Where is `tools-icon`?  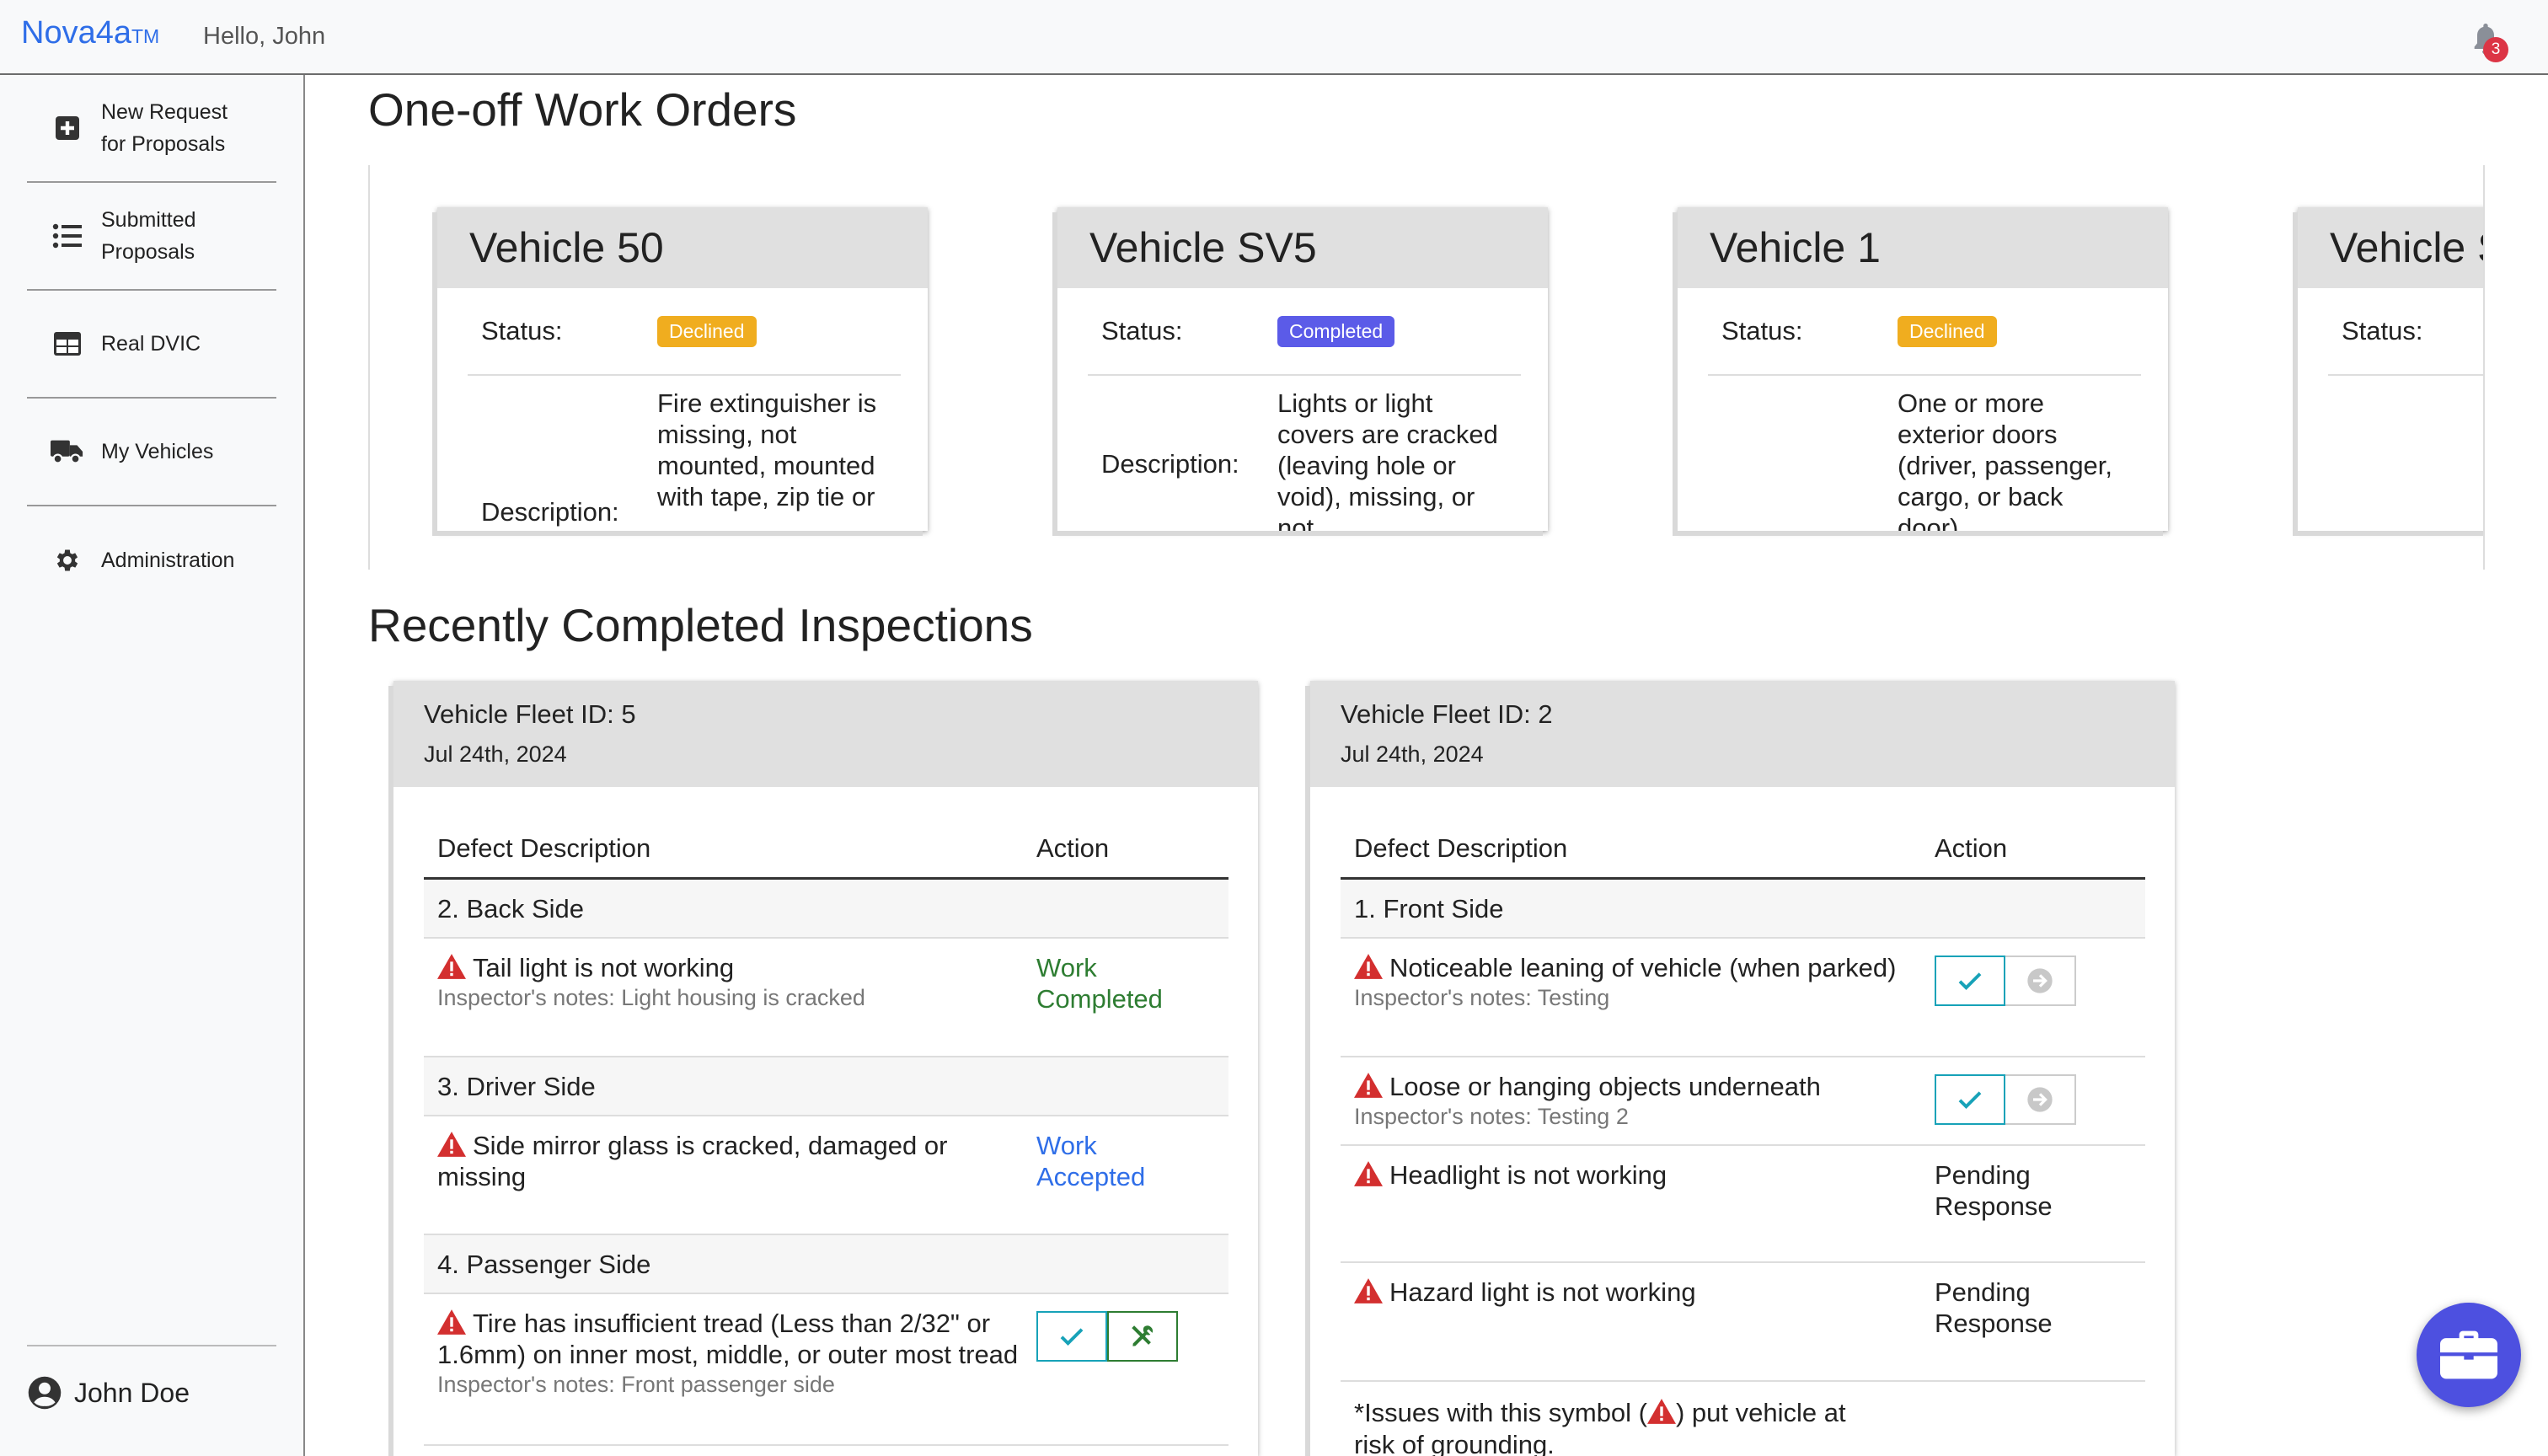 tools-icon is located at coordinates (1143, 1335).